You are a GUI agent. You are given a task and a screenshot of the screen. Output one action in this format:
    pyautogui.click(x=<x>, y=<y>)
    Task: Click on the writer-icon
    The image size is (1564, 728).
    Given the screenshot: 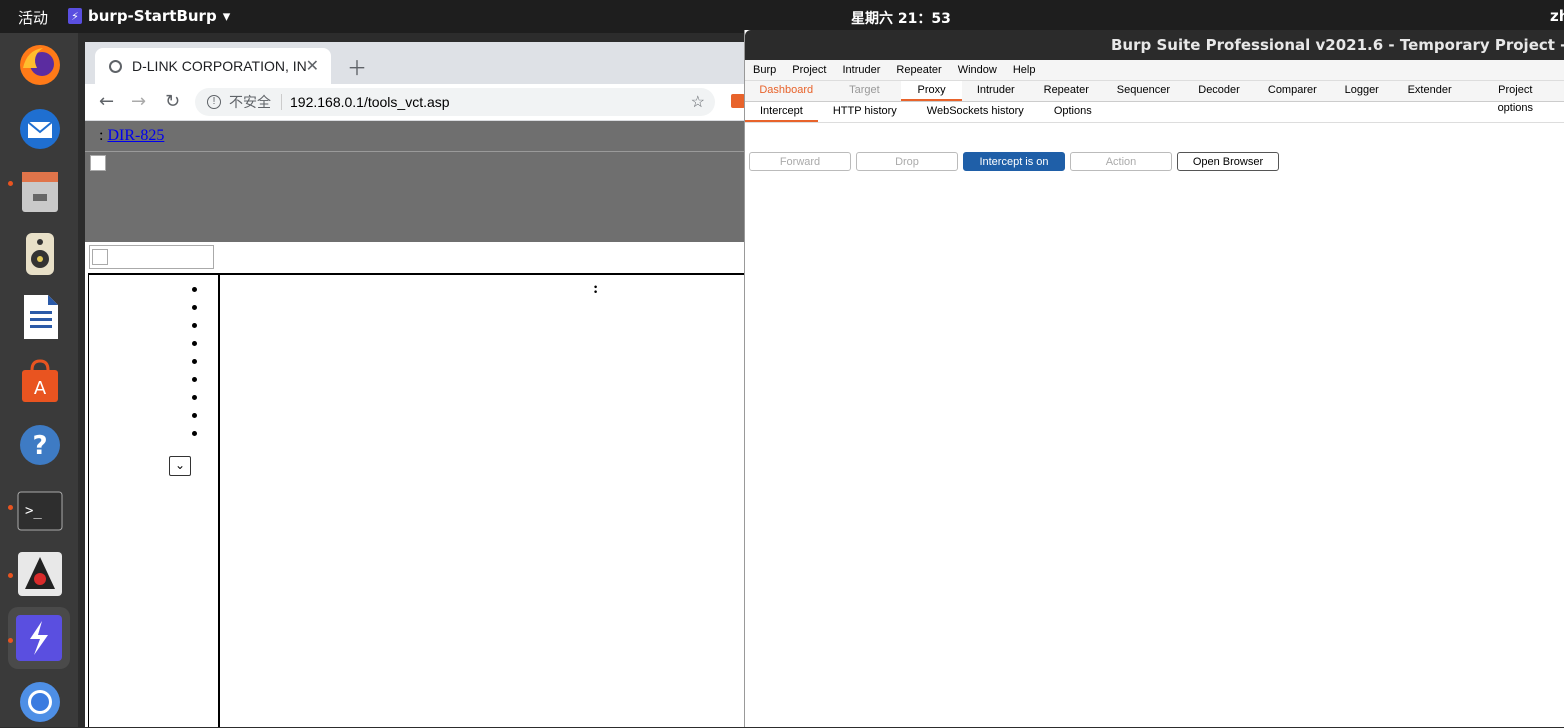 What is the action you would take?
    pyautogui.click(x=40, y=317)
    